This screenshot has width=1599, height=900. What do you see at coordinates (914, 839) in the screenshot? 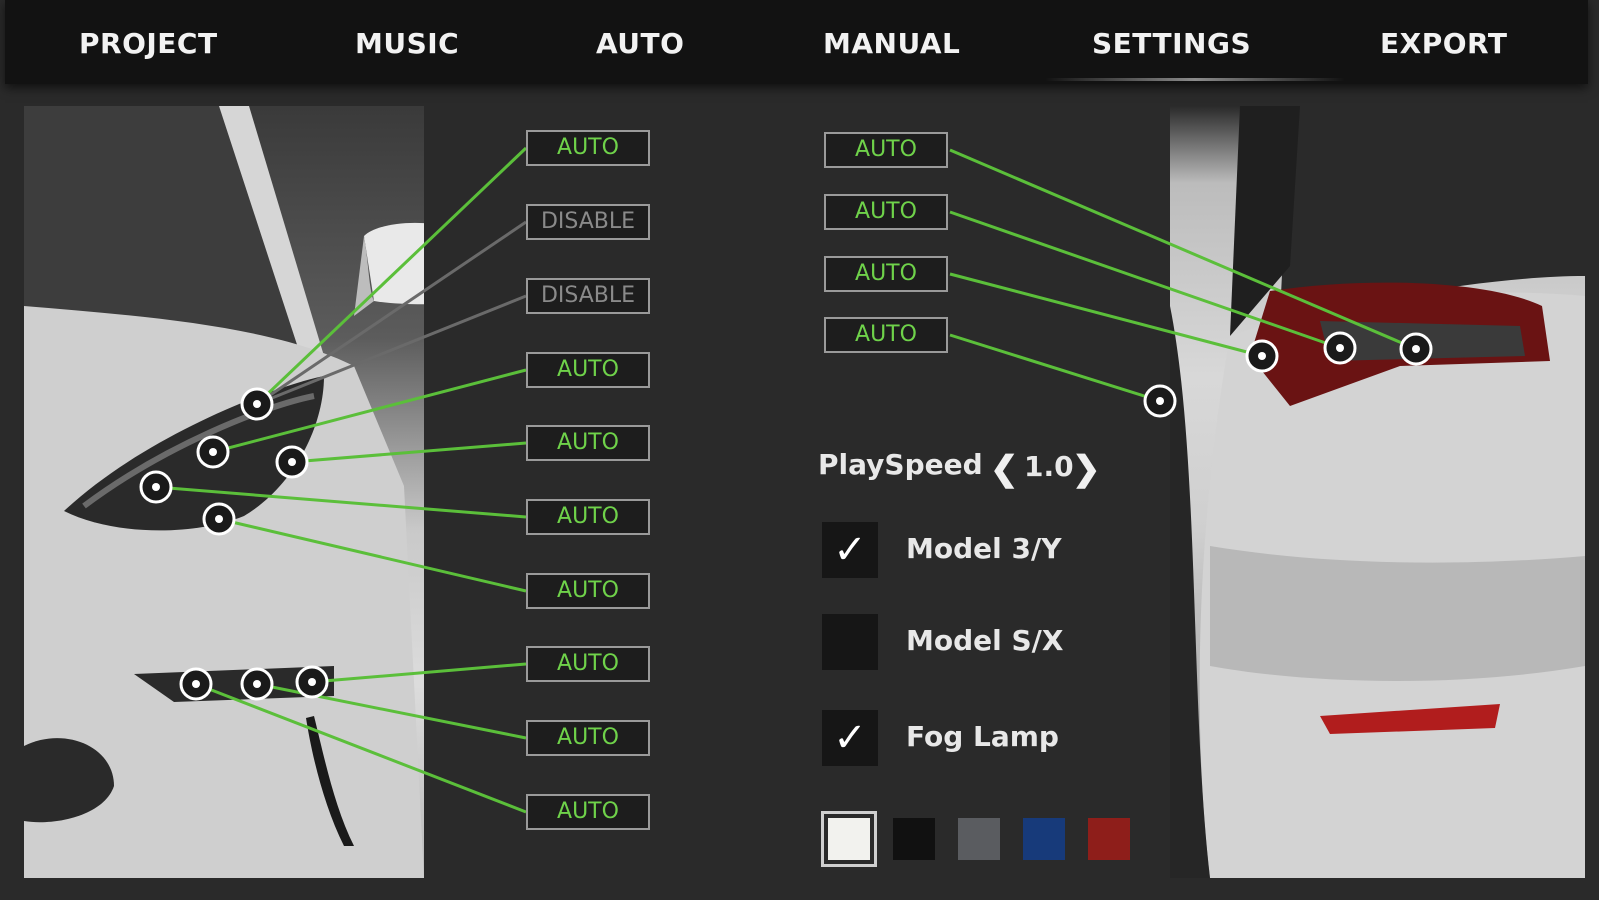
I see `swatch-black` at bounding box center [914, 839].